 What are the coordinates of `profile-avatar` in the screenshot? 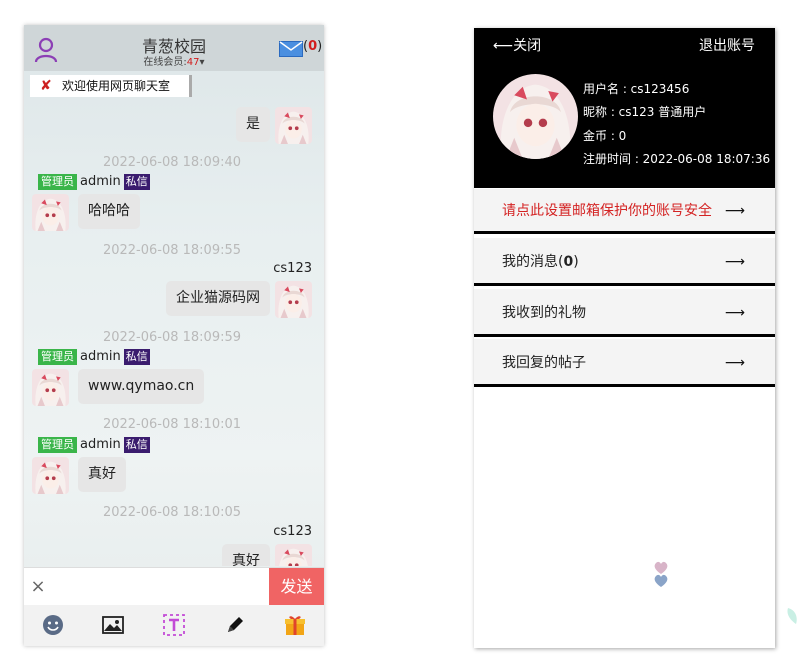 It's located at (535, 116).